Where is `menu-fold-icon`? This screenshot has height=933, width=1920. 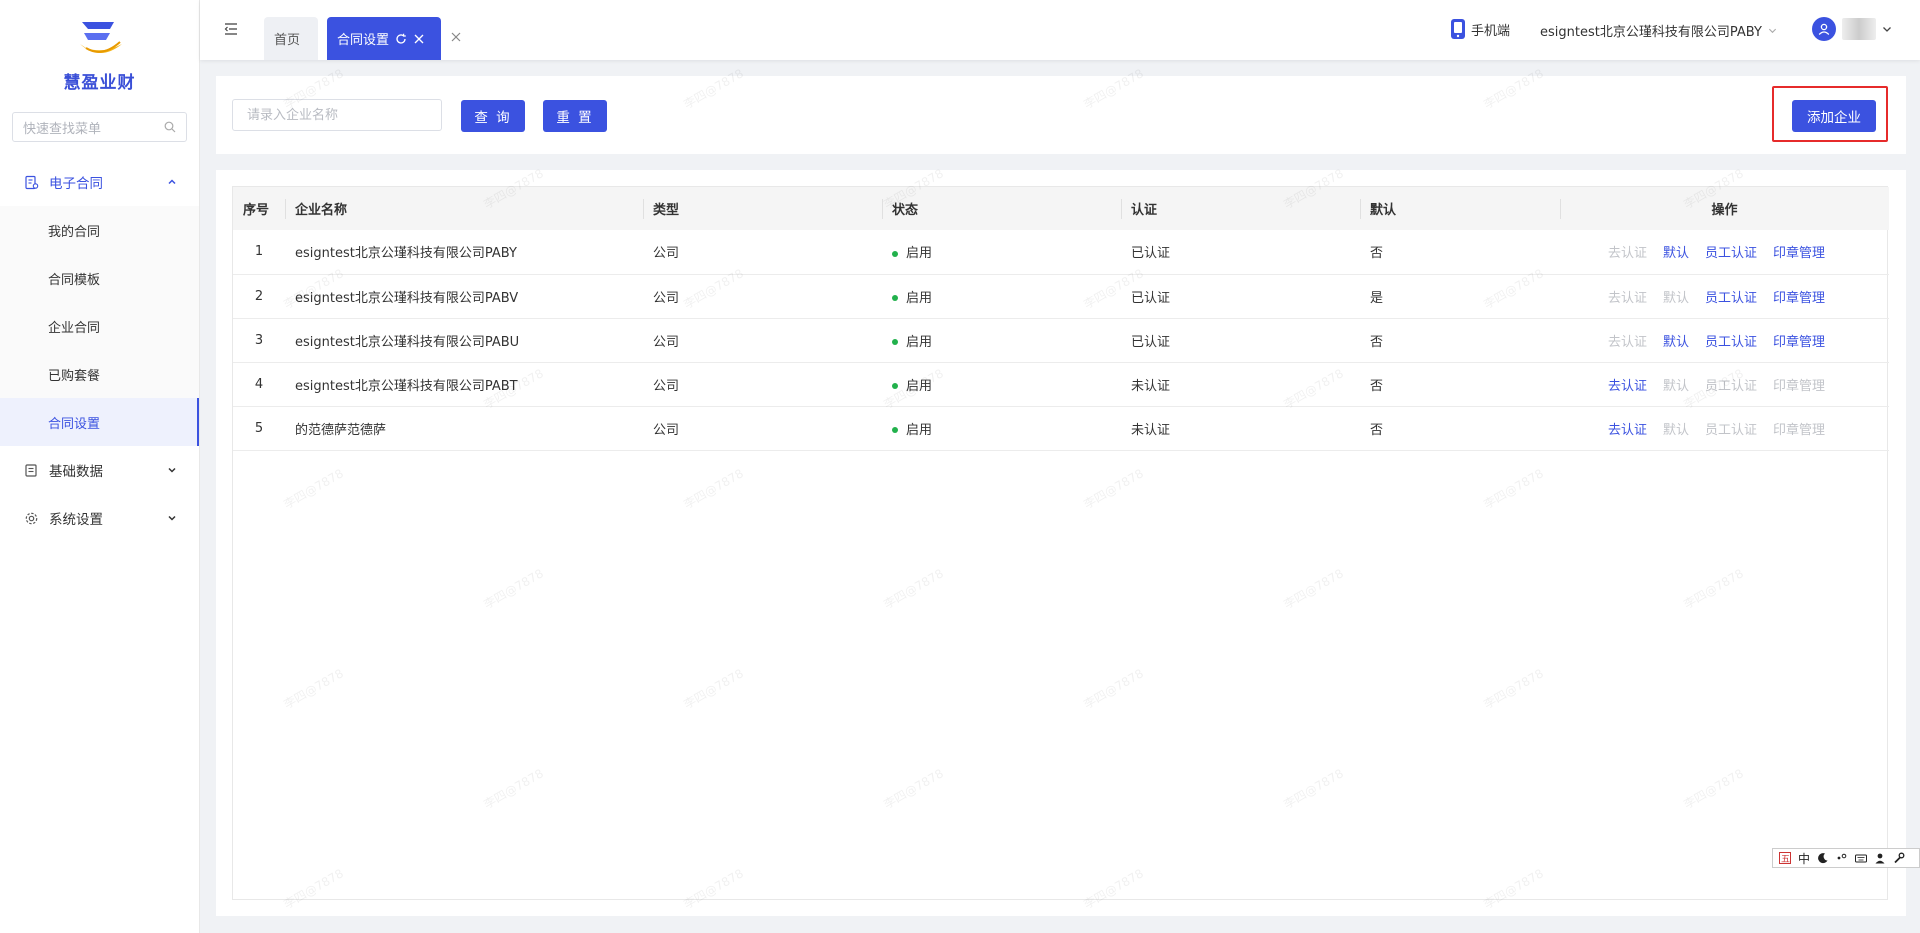 menu-fold-icon is located at coordinates (231, 29).